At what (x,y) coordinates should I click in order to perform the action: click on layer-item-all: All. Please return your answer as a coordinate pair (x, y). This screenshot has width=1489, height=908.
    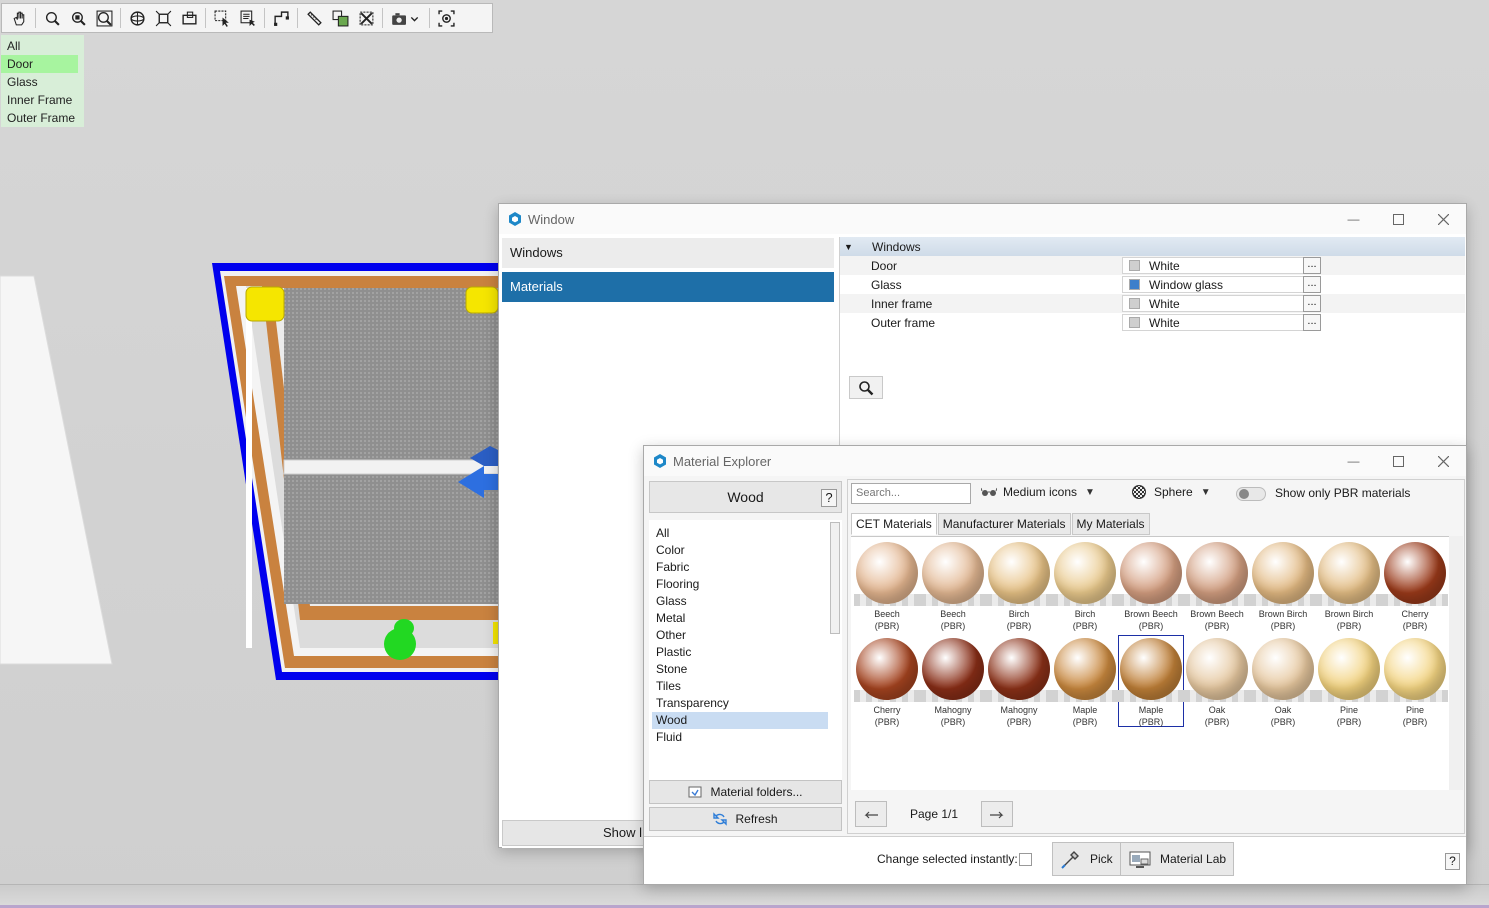
    Looking at the image, I should click on (42, 46).